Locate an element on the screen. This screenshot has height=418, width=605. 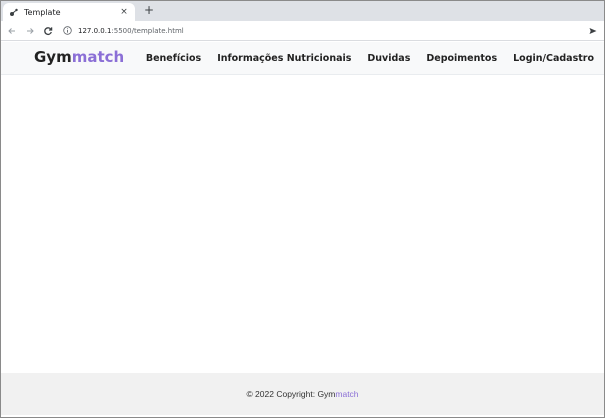
info-icon is located at coordinates (67, 30).